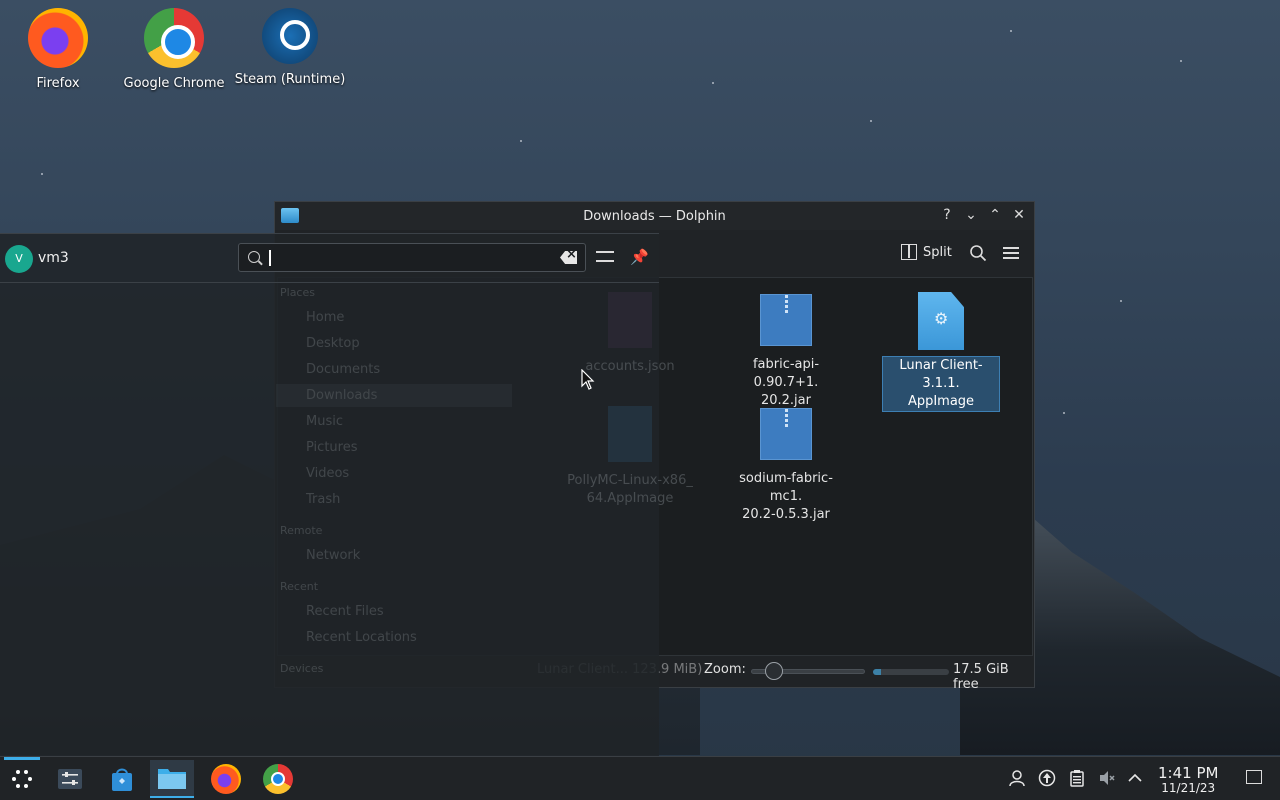 This screenshot has width=1280, height=800. Describe the element at coordinates (325, 317) in the screenshot. I see `place-home: Home` at that location.